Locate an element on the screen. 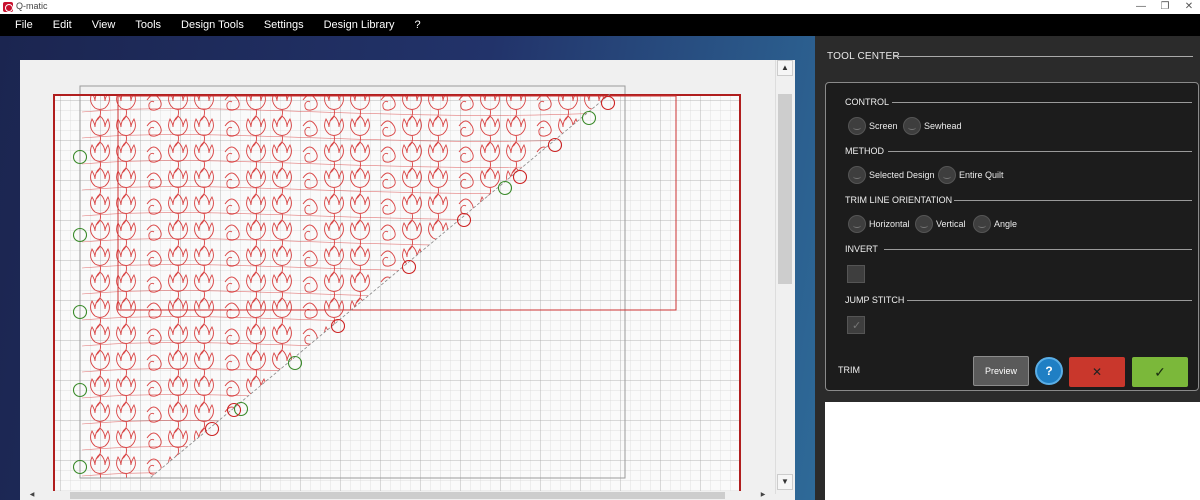  option-selected-design-label: Selected Design is located at coordinates (902, 175).